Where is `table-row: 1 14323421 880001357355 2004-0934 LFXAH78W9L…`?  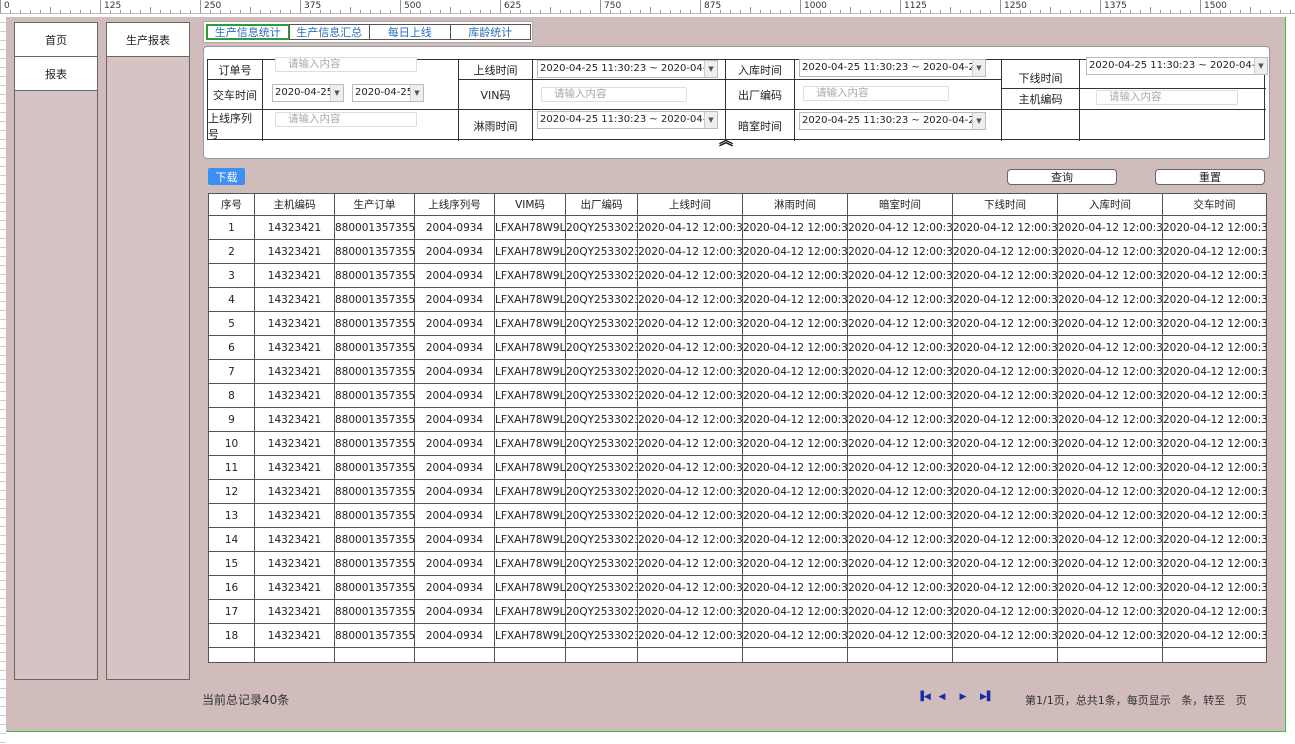
table-row: 1 14323421 880001357355 2004-0934 LFXAH78W9L… is located at coordinates (737, 227).